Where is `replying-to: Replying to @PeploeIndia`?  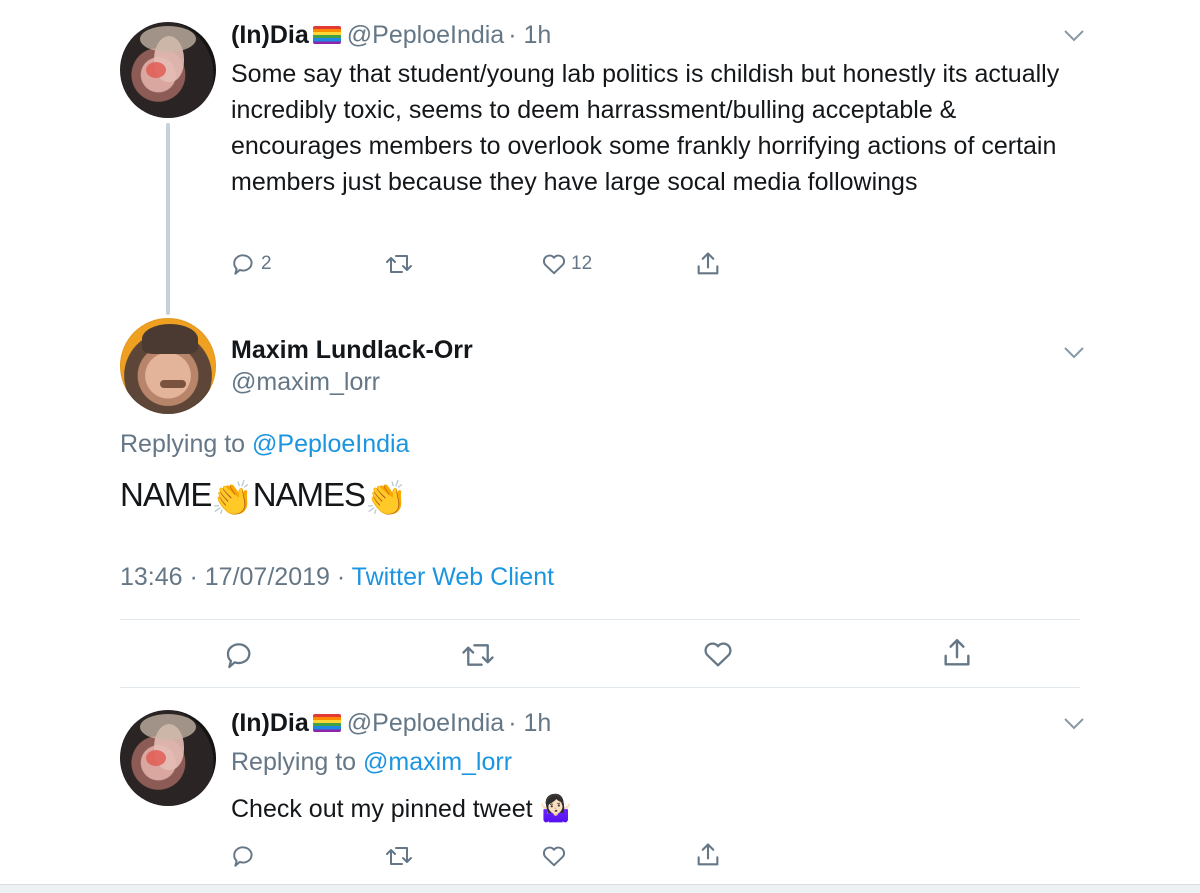 replying-to: Replying to @PeploeIndia is located at coordinates (264, 444).